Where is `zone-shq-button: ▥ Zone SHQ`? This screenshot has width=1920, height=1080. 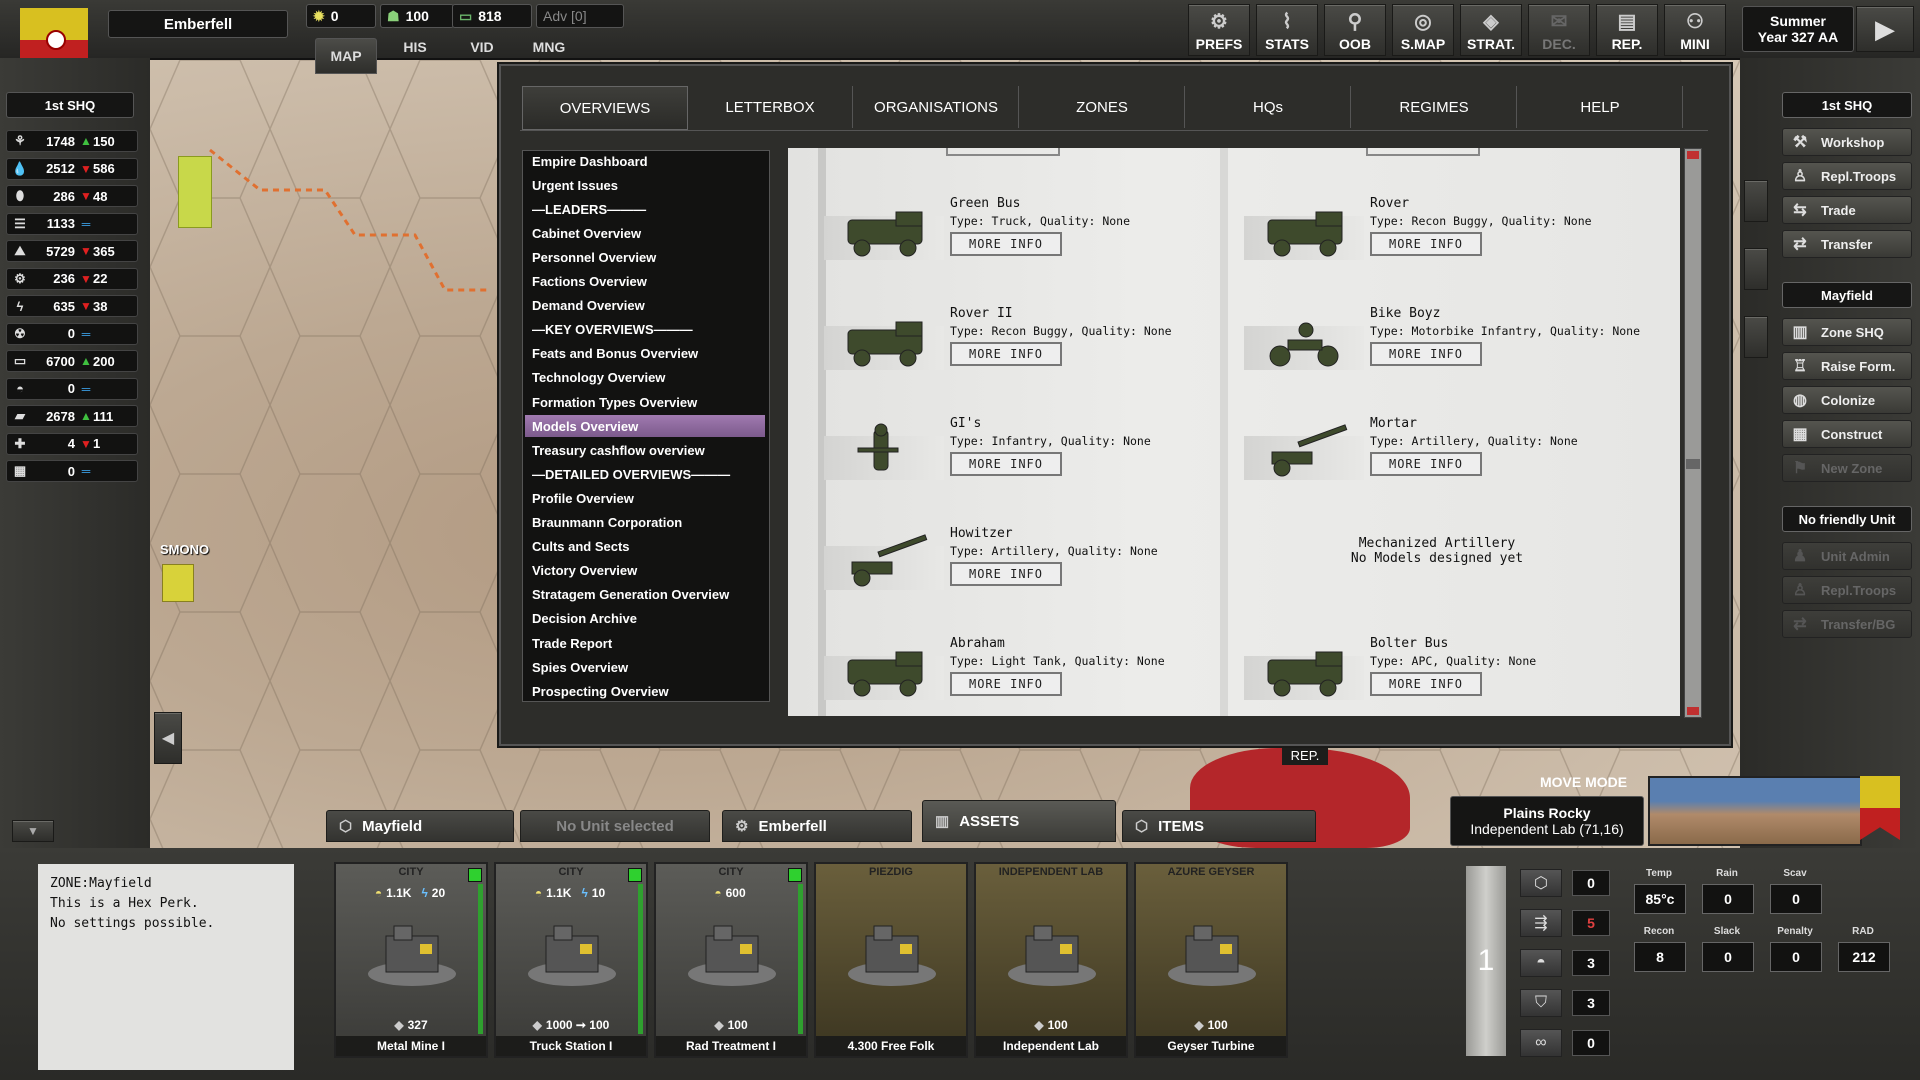 zone-shq-button: ▥ Zone SHQ is located at coordinates (1847, 332).